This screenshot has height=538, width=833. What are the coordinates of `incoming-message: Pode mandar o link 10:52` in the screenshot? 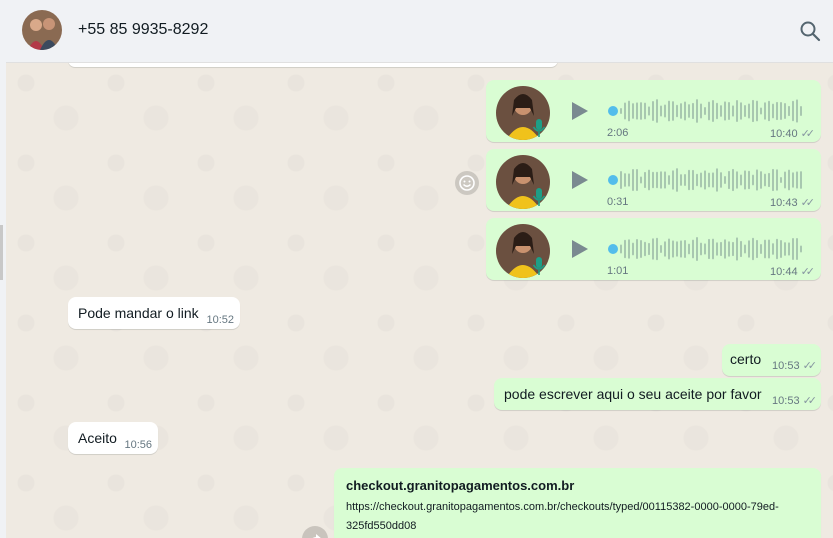 It's located at (154, 313).